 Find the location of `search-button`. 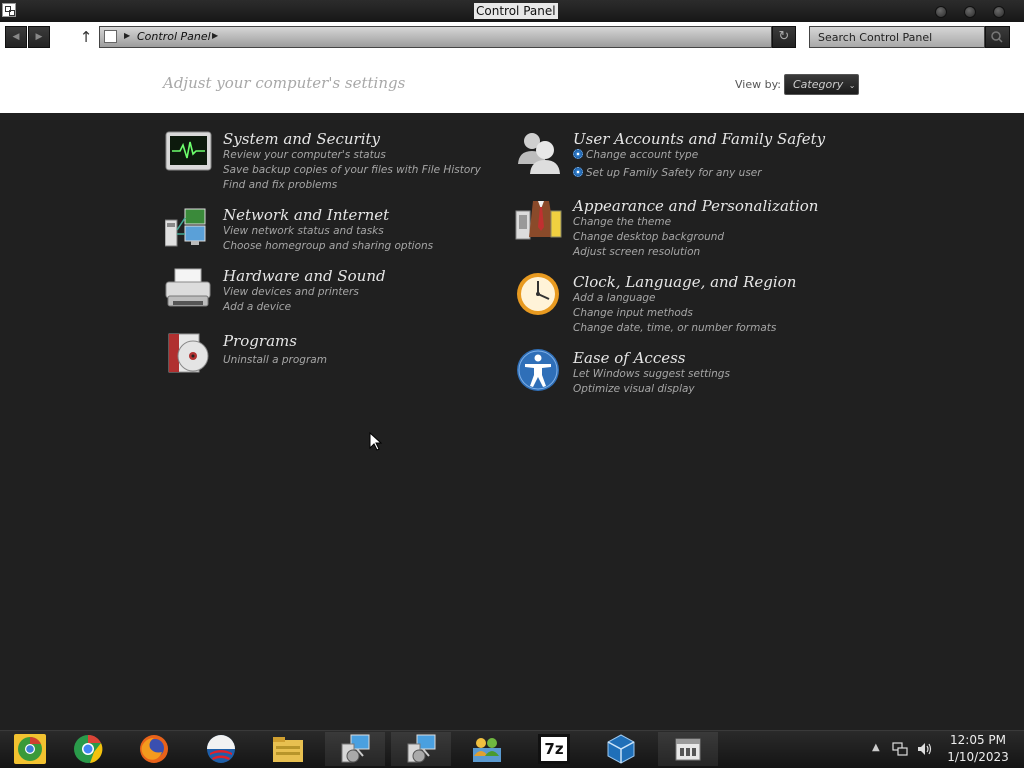

search-button is located at coordinates (997, 37).